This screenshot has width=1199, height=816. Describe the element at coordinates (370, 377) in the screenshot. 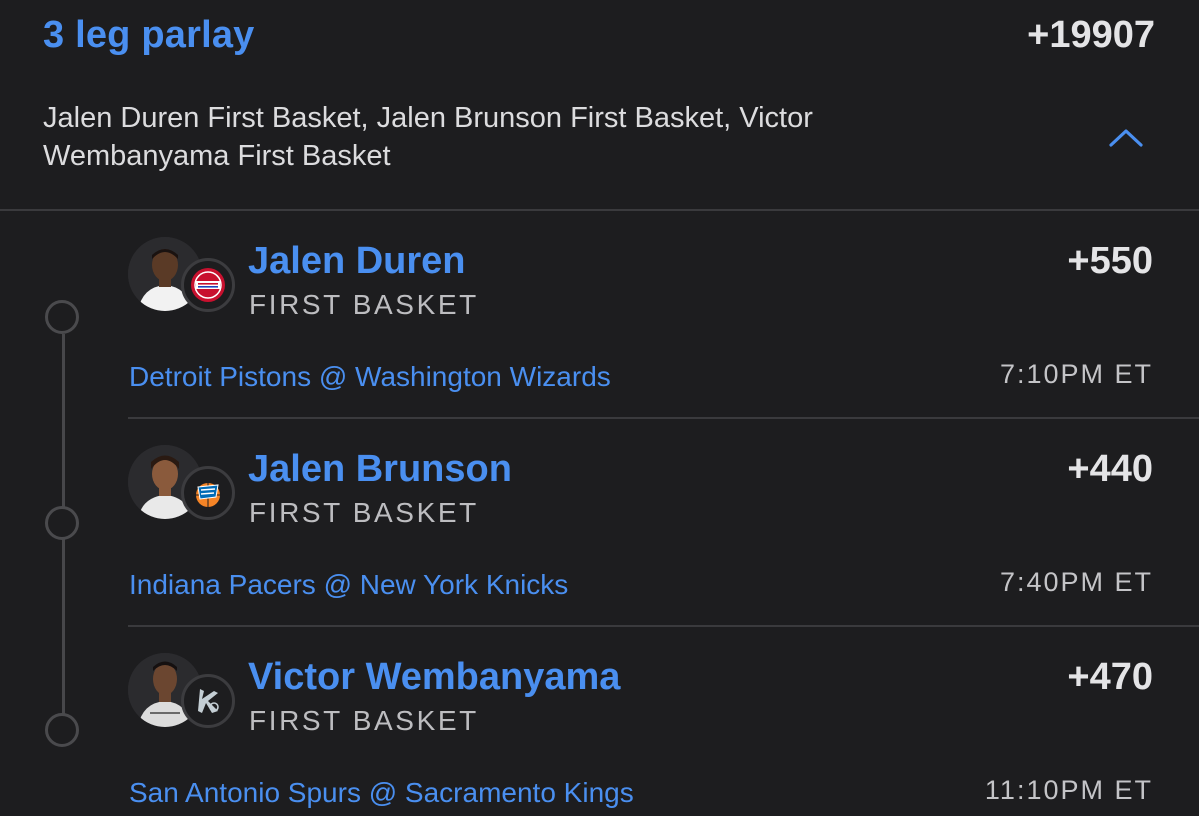

I see `game-matchup-link: Detroit Pistons @ Washington Wizards` at that location.